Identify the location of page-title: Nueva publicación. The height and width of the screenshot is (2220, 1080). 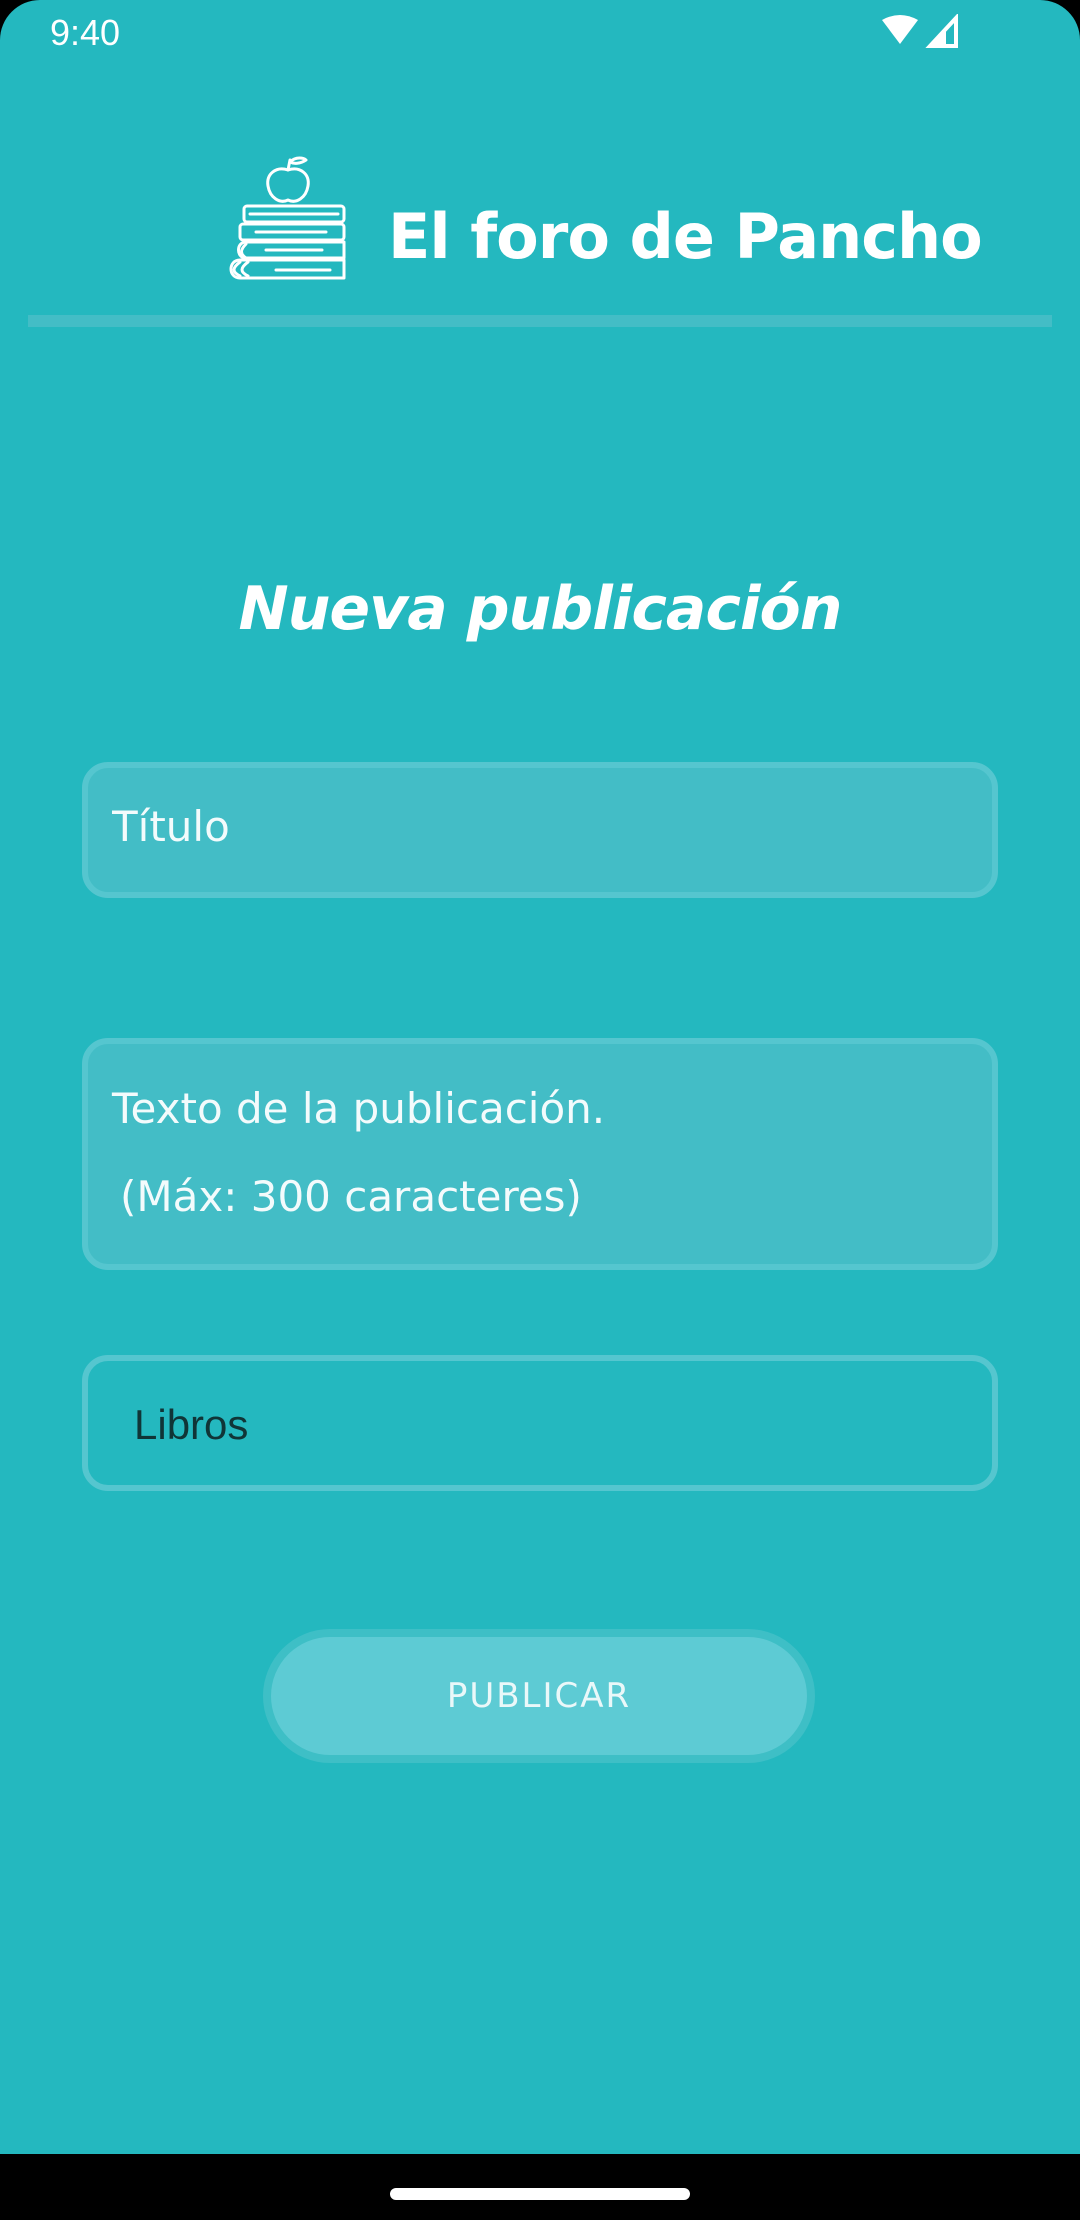
(540, 609).